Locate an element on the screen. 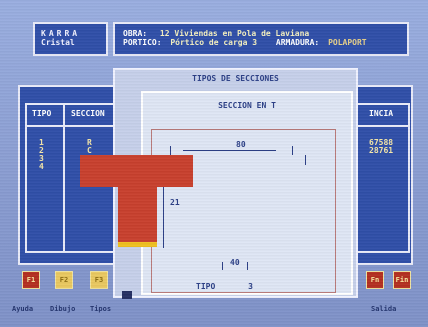  armadura-value: POLAPORT is located at coordinates (347, 42).